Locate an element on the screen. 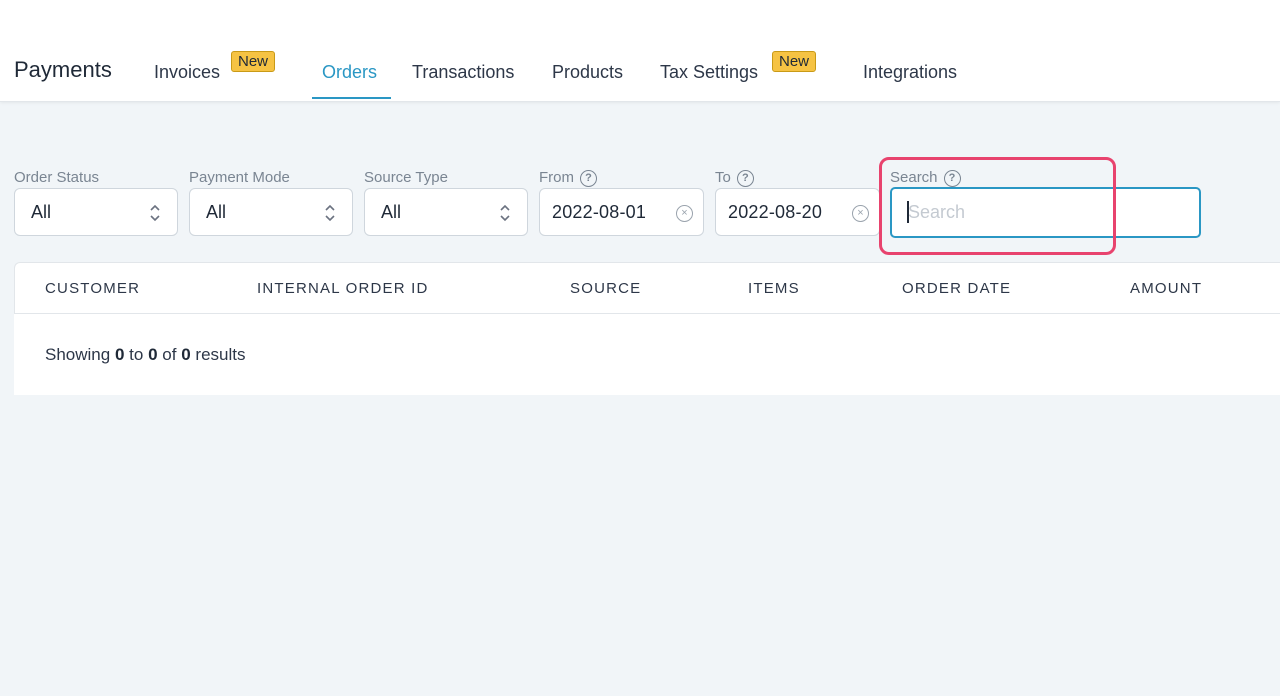 This screenshot has height=696, width=1280. order-status-select: All is located at coordinates (96, 212).